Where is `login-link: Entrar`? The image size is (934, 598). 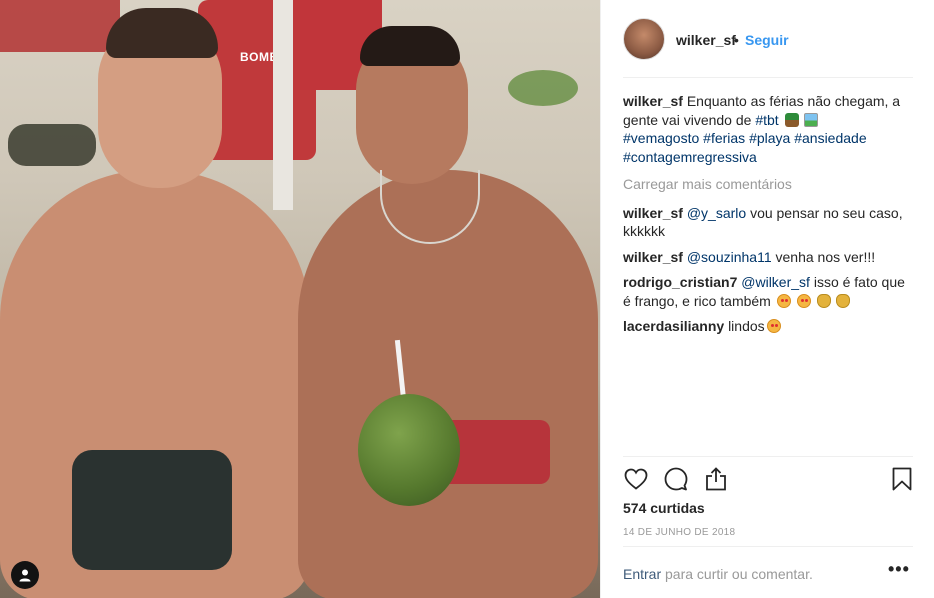
login-link: Entrar is located at coordinates (642, 574).